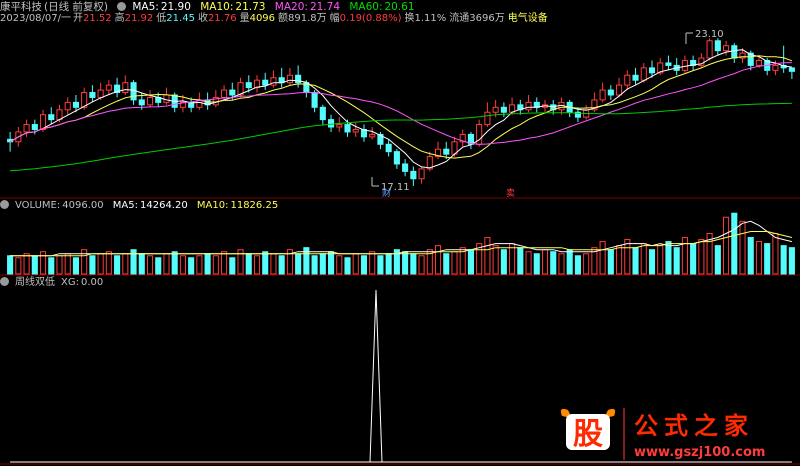  I want to click on event-marker: 财, so click(386, 193).